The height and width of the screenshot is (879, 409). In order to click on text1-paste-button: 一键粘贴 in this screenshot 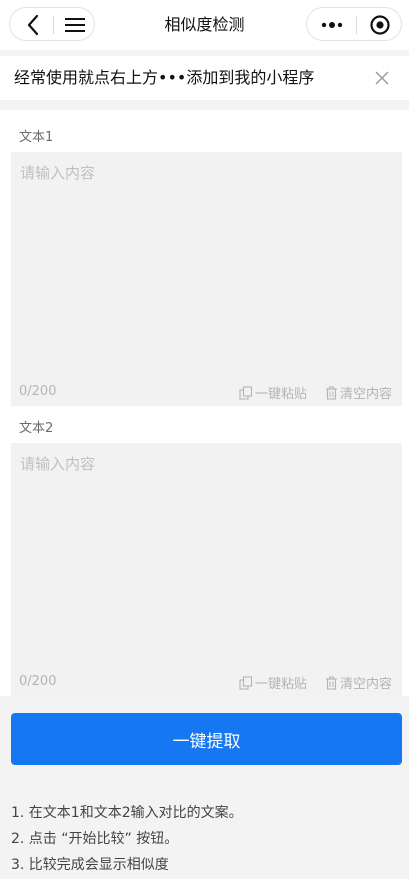, I will do `click(273, 392)`.